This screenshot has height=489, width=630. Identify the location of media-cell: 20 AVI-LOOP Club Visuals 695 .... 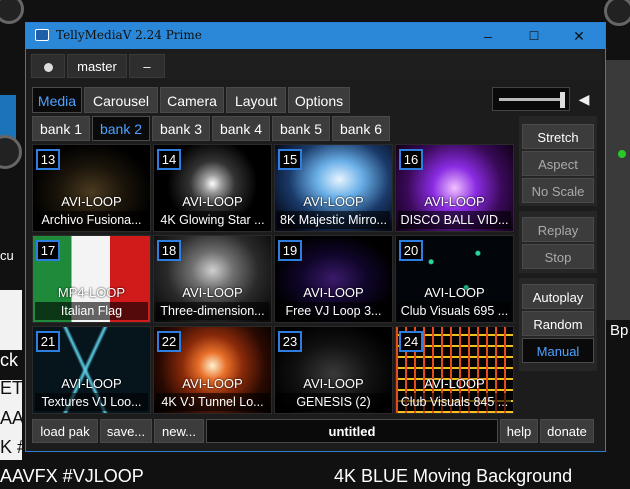
(454, 279).